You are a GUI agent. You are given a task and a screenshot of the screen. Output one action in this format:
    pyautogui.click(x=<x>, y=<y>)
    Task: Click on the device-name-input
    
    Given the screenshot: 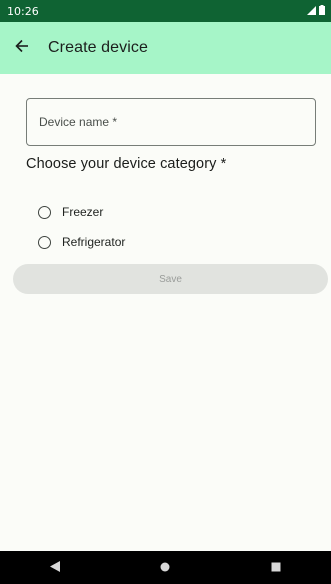 What is the action you would take?
    pyautogui.click(x=171, y=122)
    